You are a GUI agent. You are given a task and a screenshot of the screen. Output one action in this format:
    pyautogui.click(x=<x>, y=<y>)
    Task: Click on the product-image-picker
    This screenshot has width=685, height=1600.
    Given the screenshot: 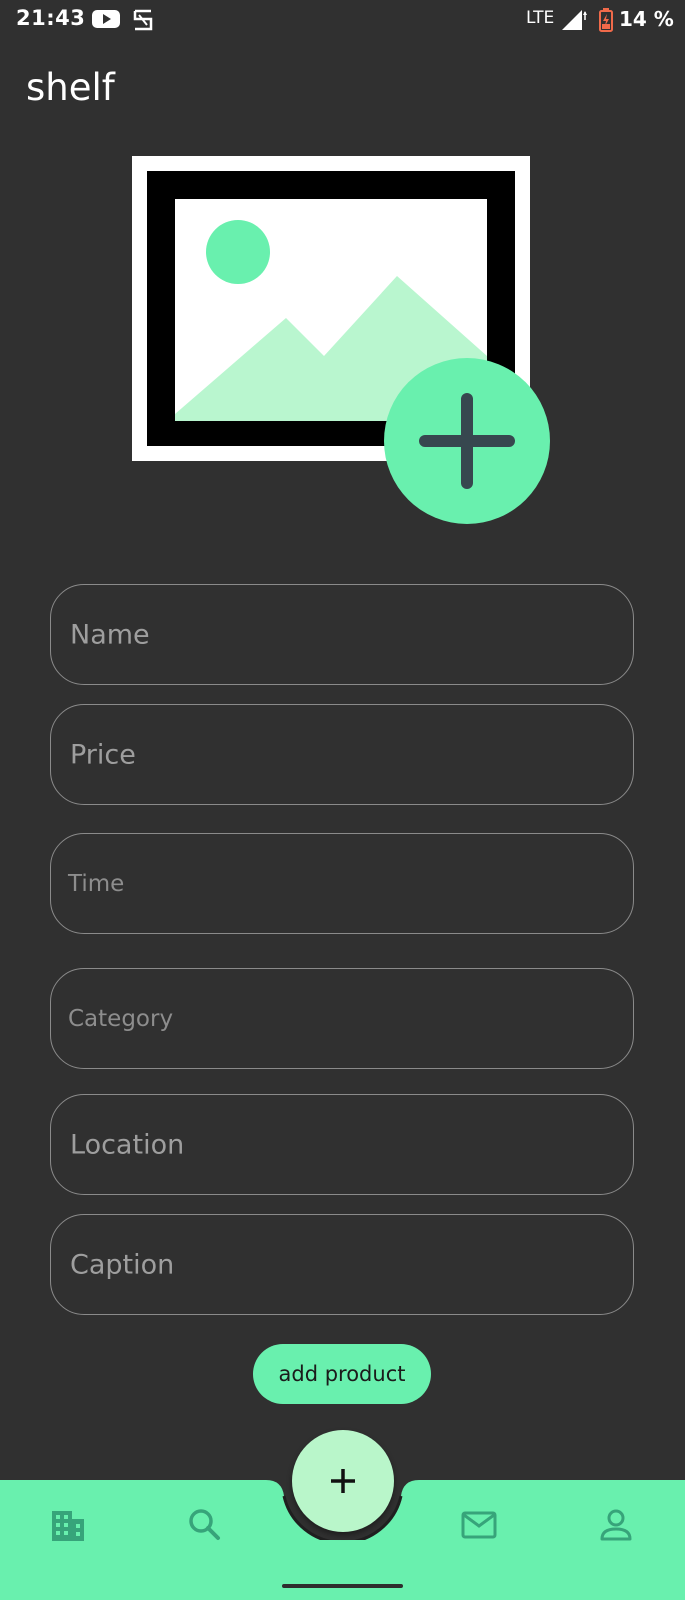 What is the action you would take?
    pyautogui.click(x=342, y=342)
    